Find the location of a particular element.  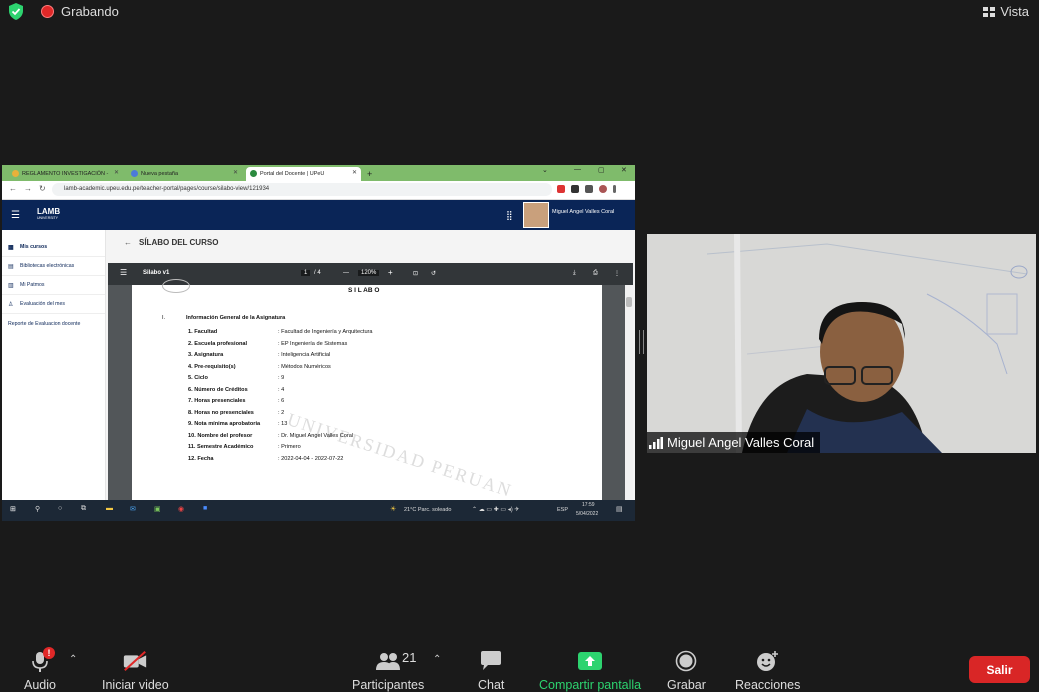

chat-button: Chat is located at coordinates (491, 671).